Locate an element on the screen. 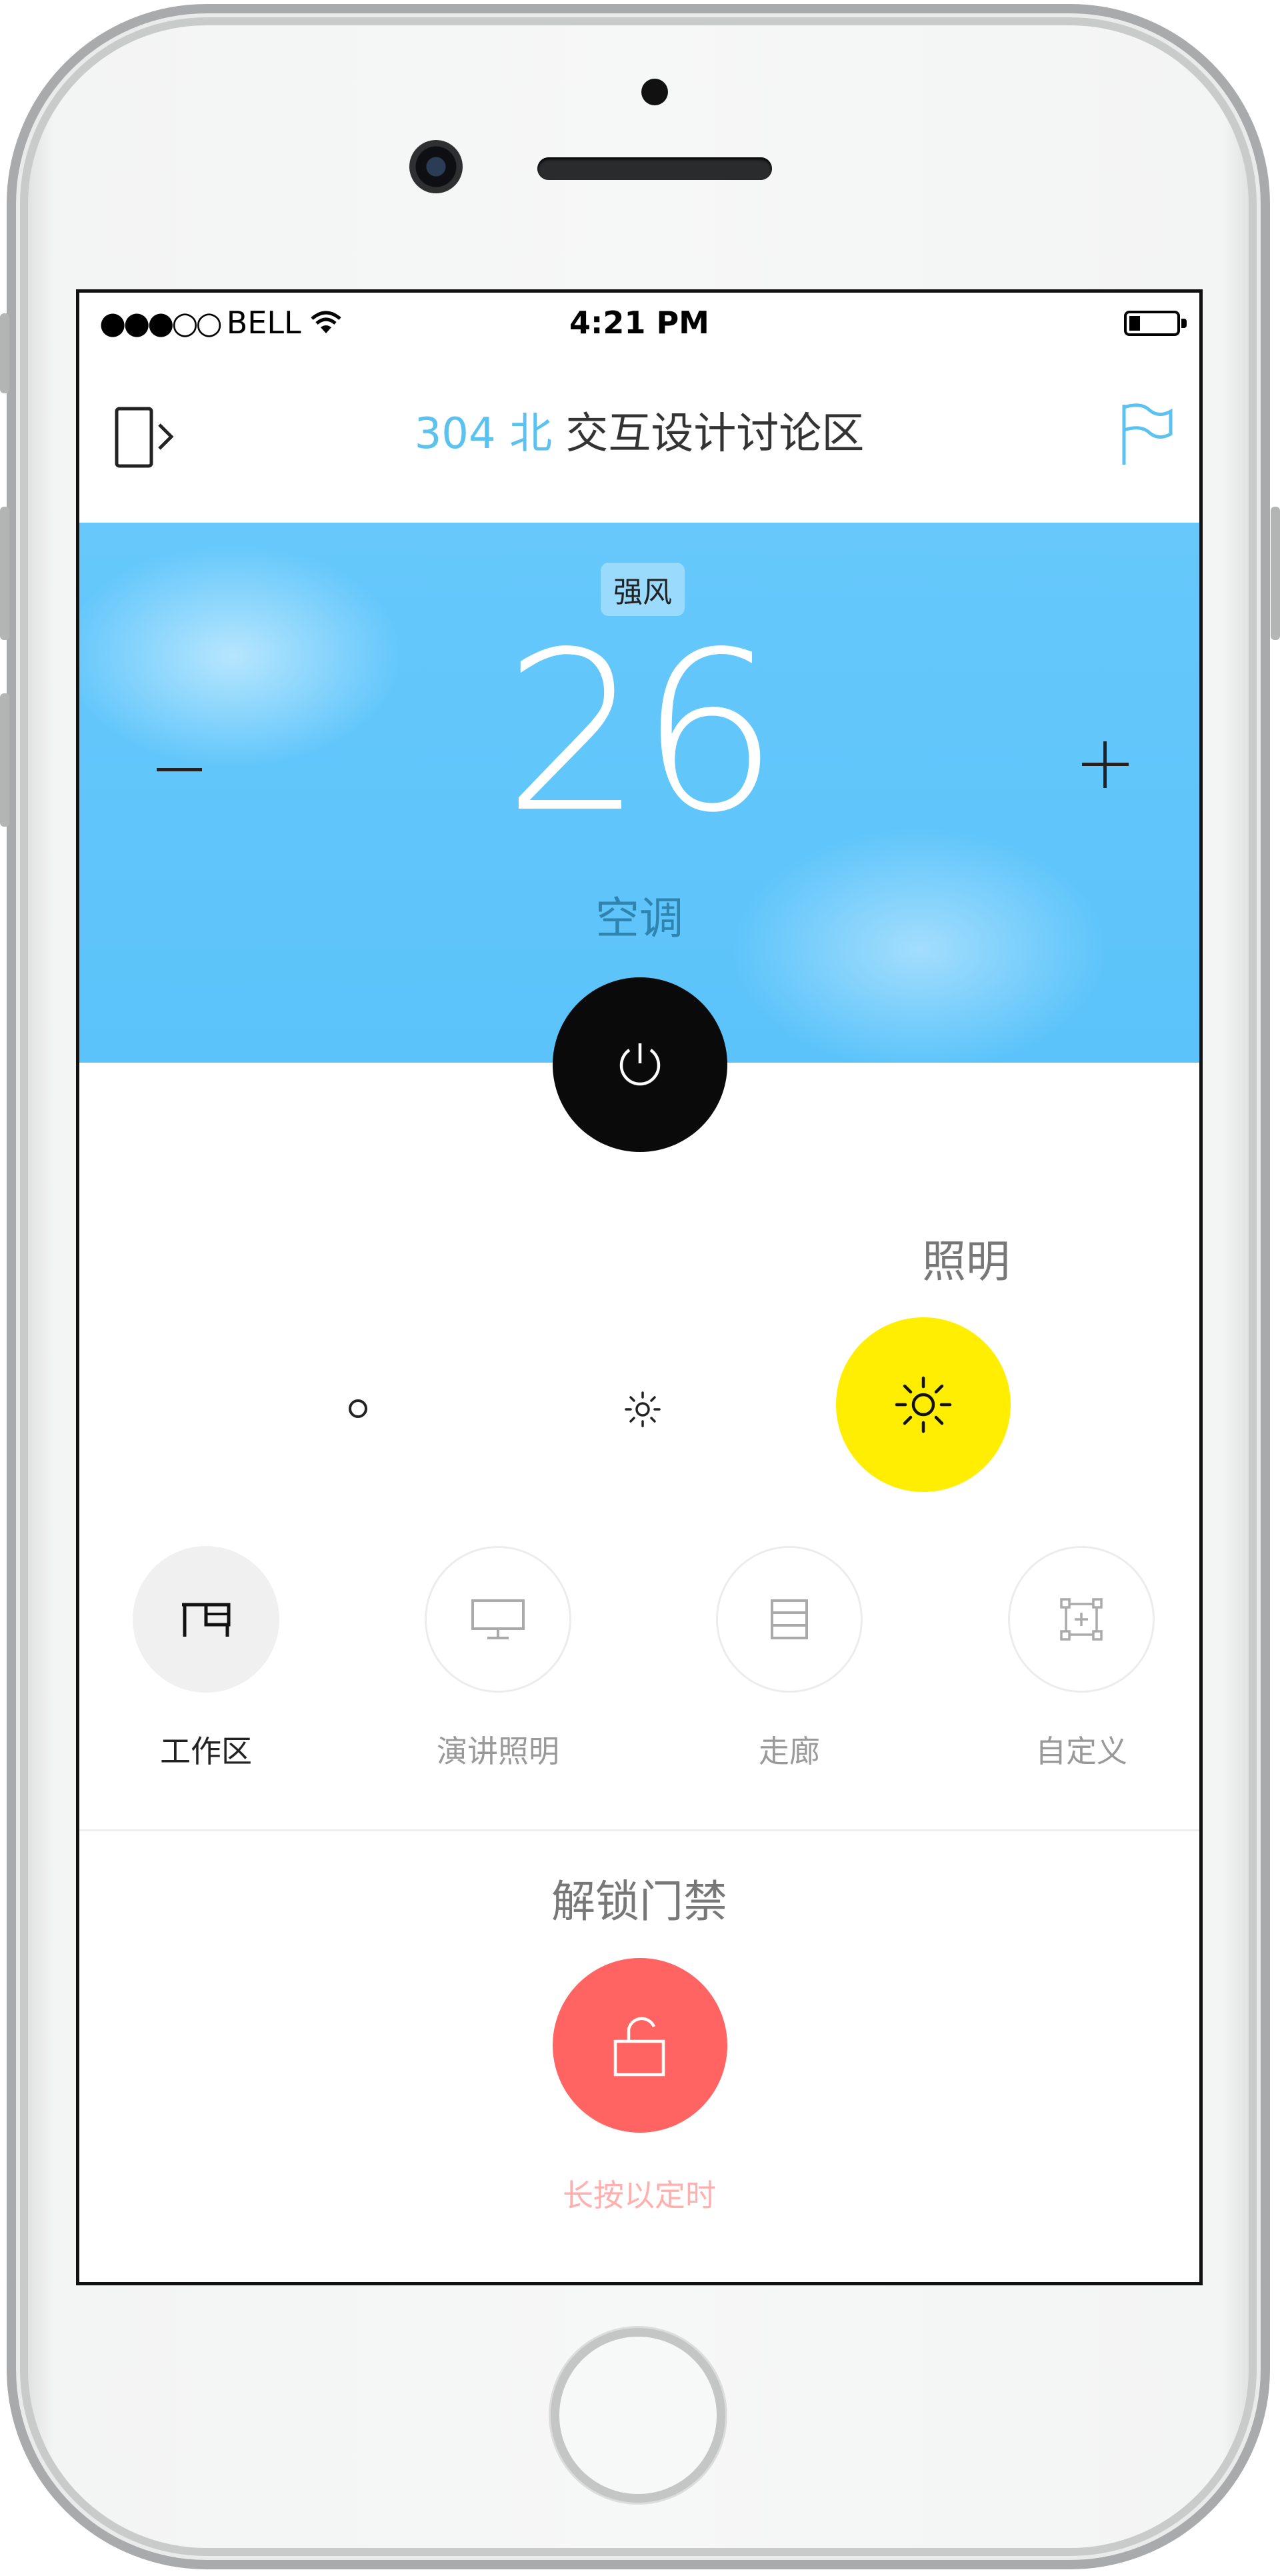 The height and width of the screenshot is (2576, 1280). ac-power-button is located at coordinates (640, 1064).